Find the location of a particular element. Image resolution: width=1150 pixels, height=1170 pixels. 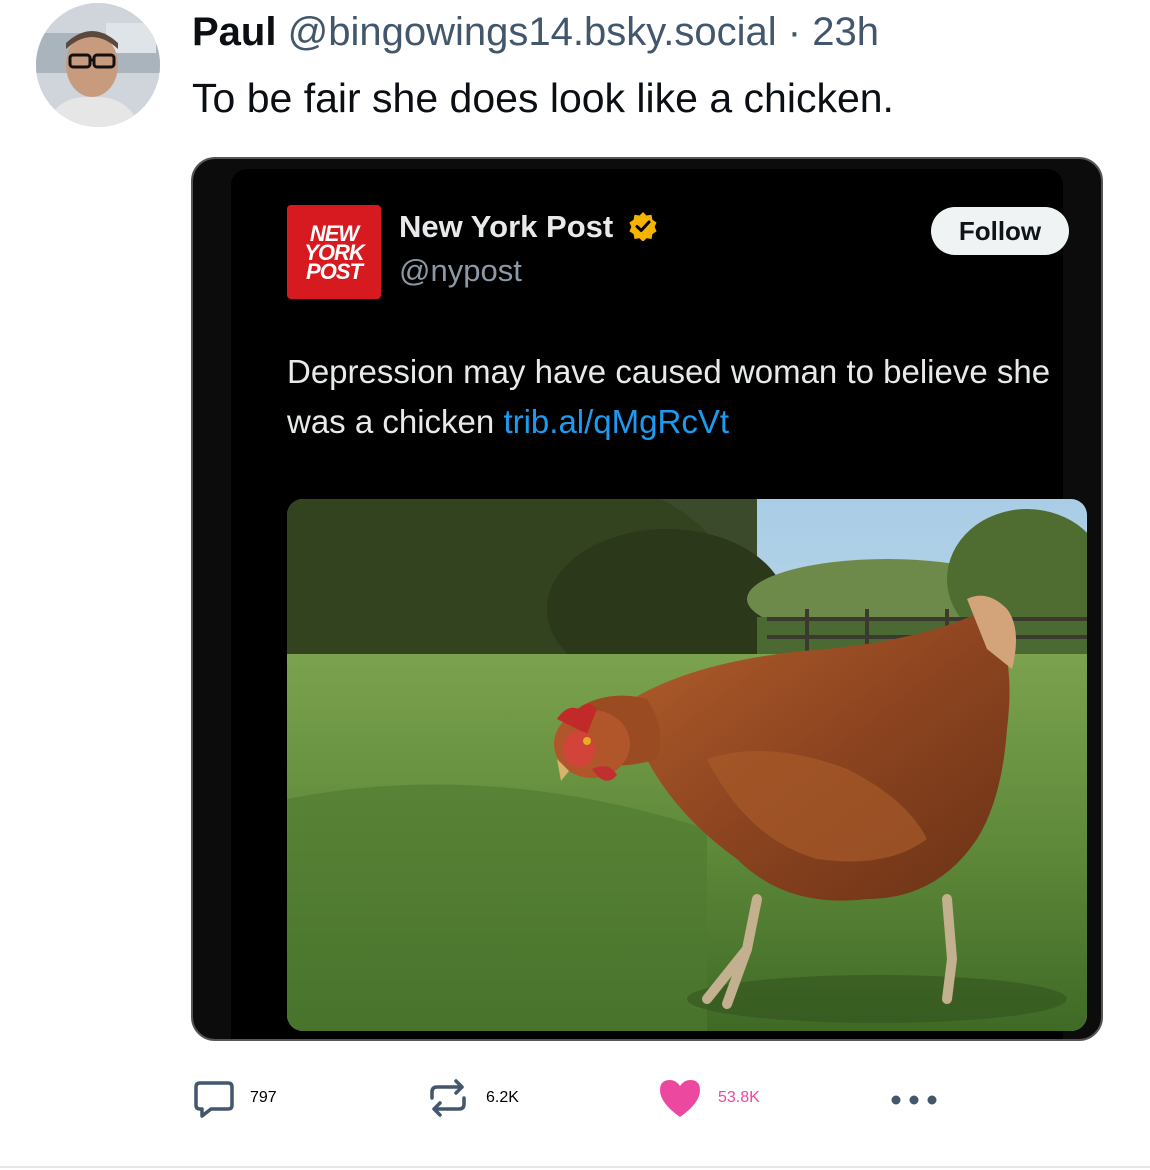

embedded-account-handle: @nypost is located at coordinates (460, 270).